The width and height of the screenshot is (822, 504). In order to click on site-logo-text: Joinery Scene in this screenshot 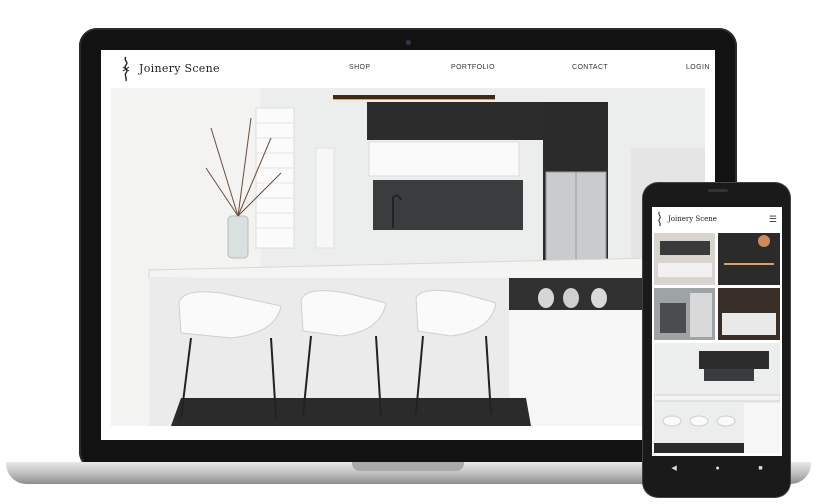, I will do `click(179, 68)`.